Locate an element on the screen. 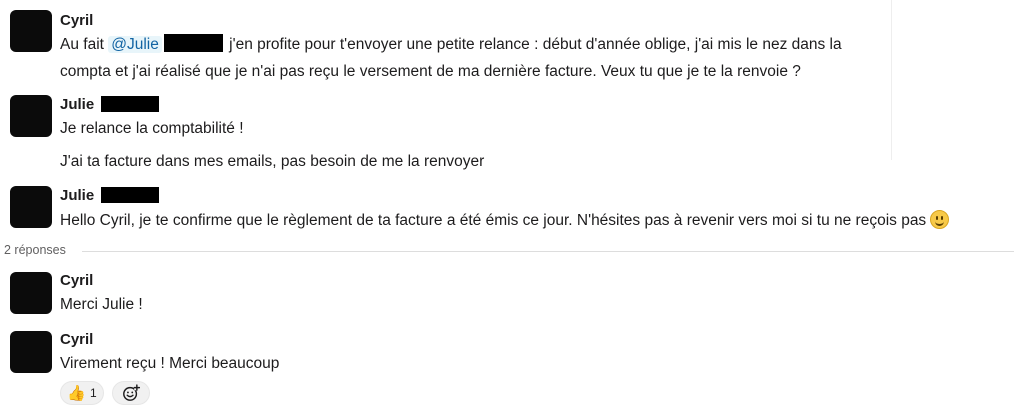 The width and height of the screenshot is (1024, 417). redacted-name is located at coordinates (193, 43).